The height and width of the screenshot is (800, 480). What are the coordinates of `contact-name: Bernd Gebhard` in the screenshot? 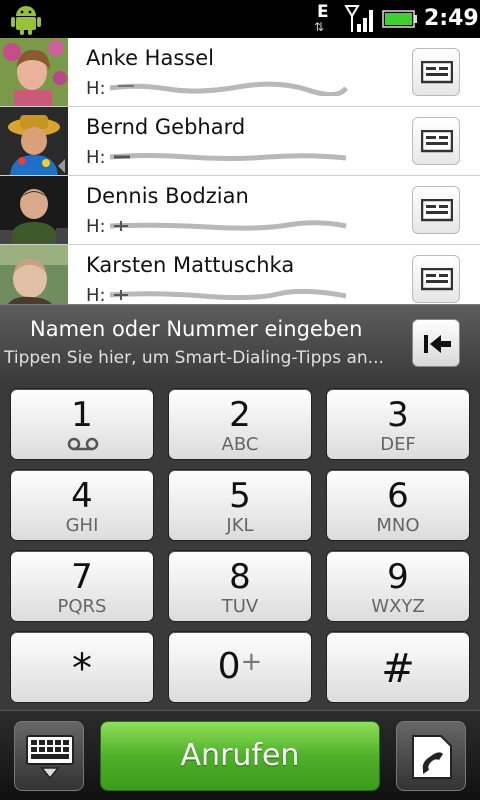 It's located at (166, 127).